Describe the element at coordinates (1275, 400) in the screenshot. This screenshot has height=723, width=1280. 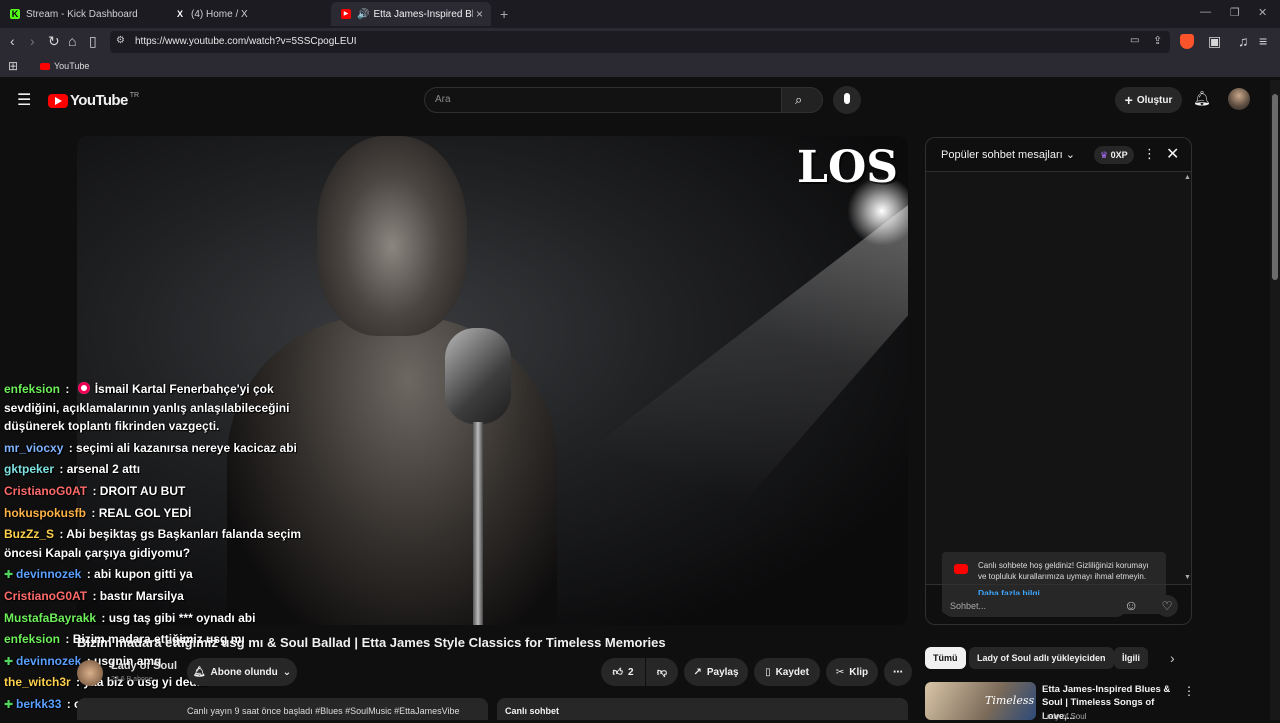
I see `page-scrollbar` at that location.